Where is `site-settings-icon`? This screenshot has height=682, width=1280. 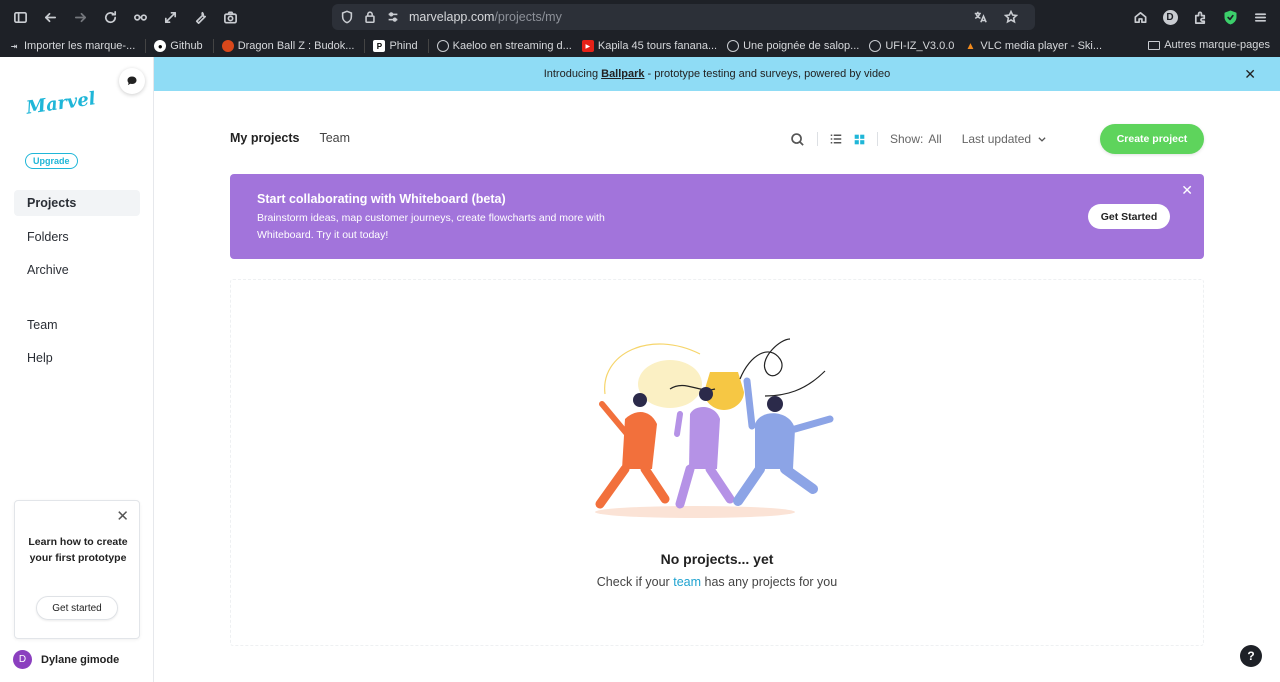 site-settings-icon is located at coordinates (393, 17).